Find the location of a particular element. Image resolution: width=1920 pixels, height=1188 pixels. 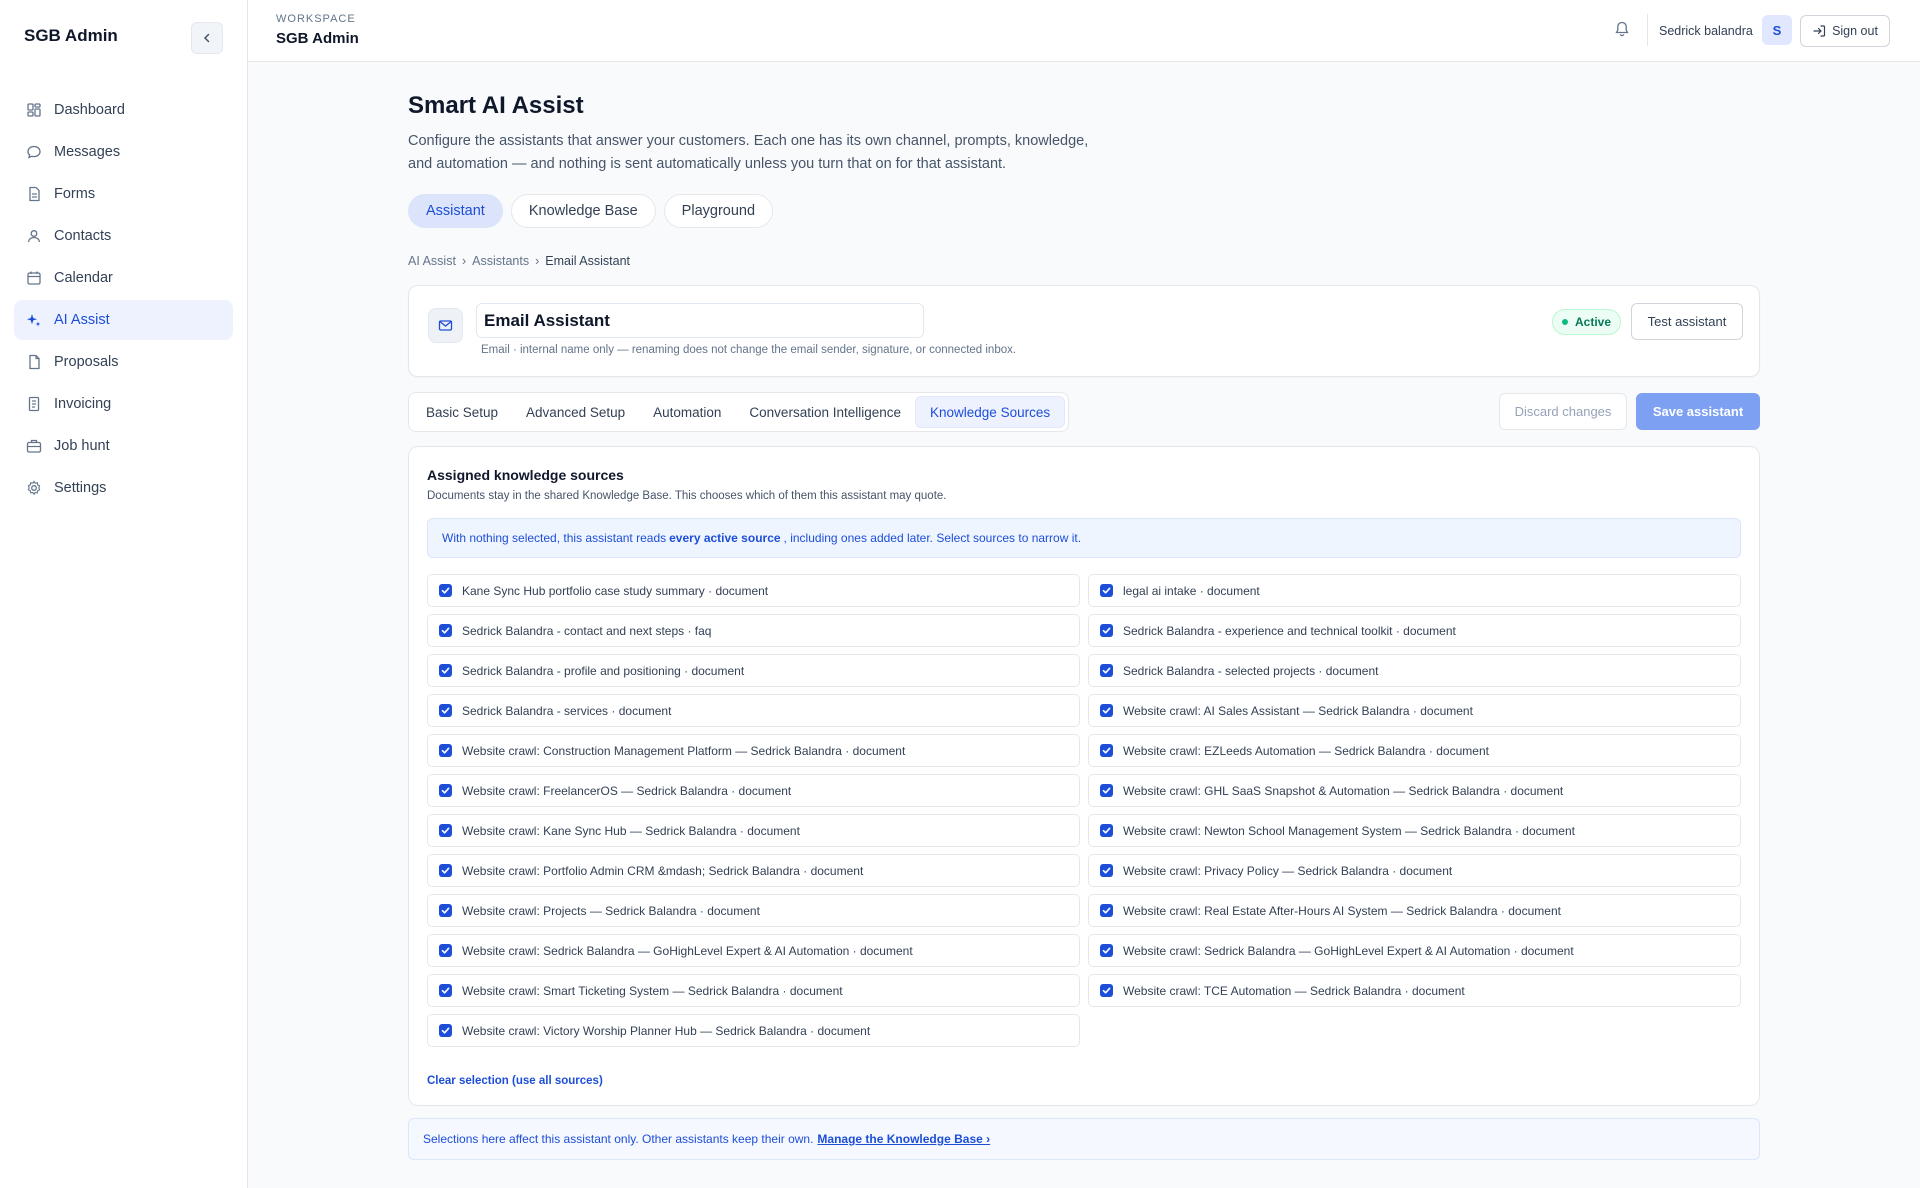

sidebar-item-label: Invoicing is located at coordinates (83, 404).